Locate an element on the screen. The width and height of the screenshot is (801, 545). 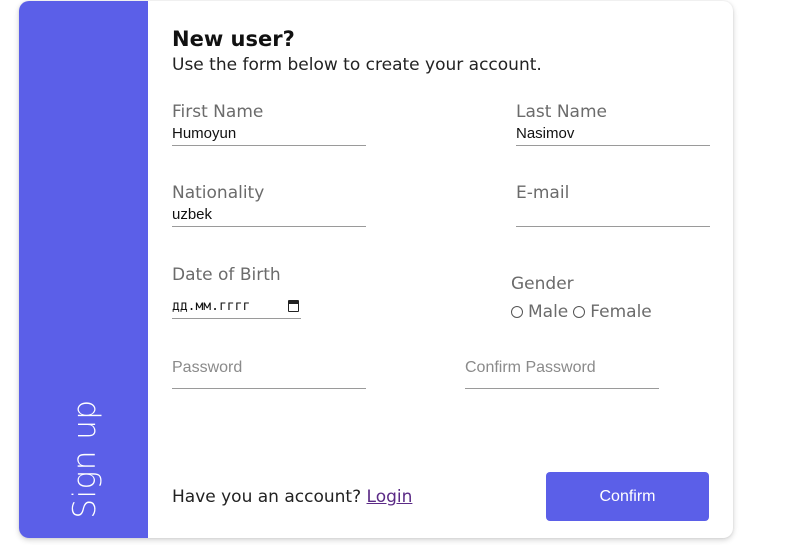
email-label: E-mail is located at coordinates (543, 193).